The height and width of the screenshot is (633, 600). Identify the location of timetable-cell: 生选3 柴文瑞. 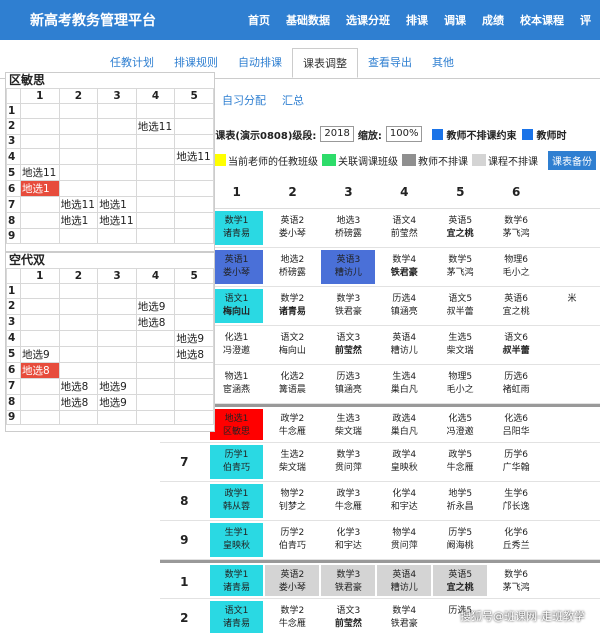
(348, 424).